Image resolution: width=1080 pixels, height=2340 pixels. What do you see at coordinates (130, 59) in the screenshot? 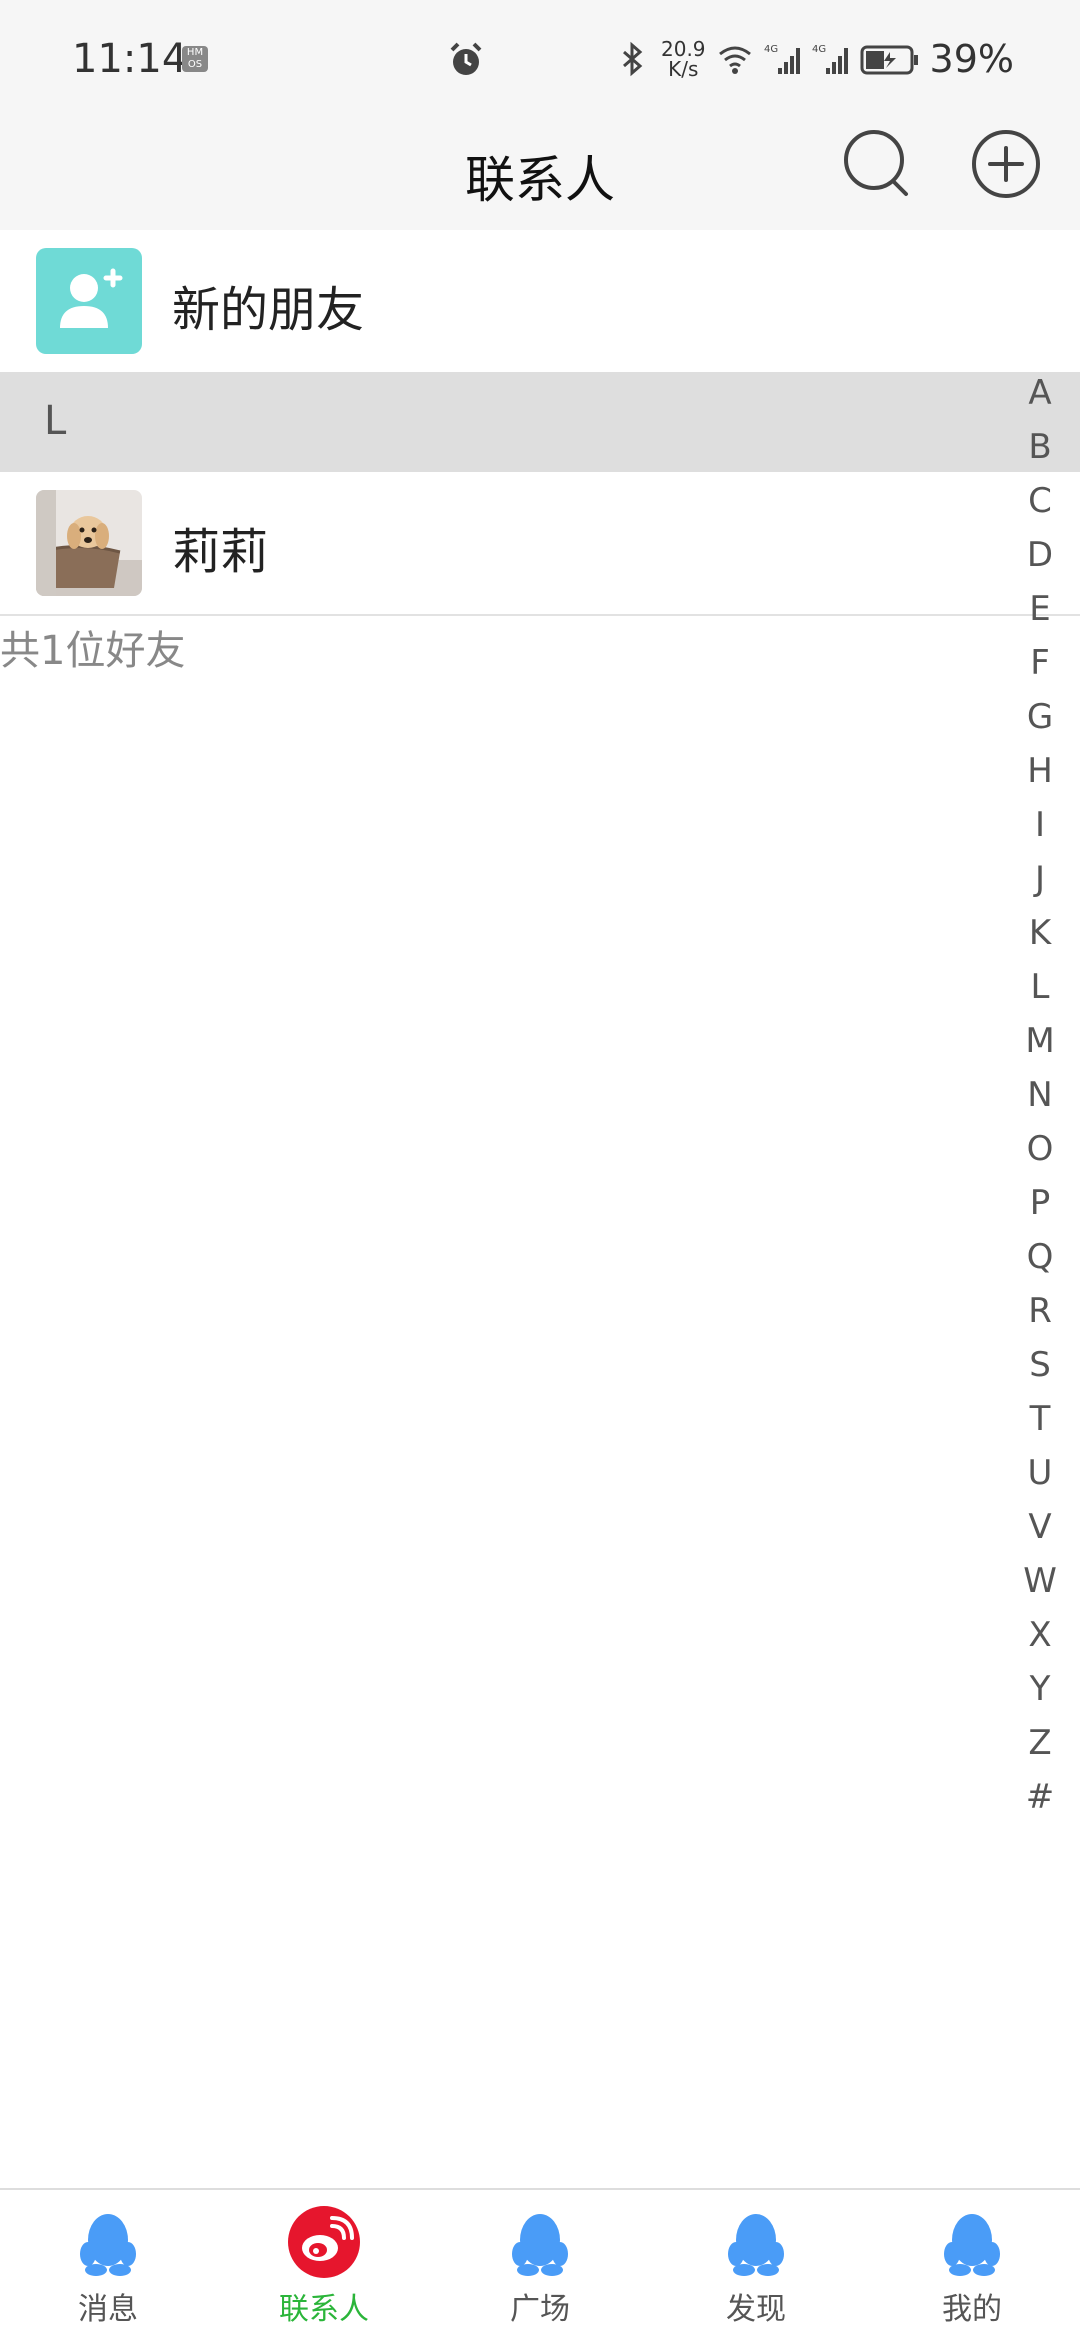
I see `status-time: 11:14` at bounding box center [130, 59].